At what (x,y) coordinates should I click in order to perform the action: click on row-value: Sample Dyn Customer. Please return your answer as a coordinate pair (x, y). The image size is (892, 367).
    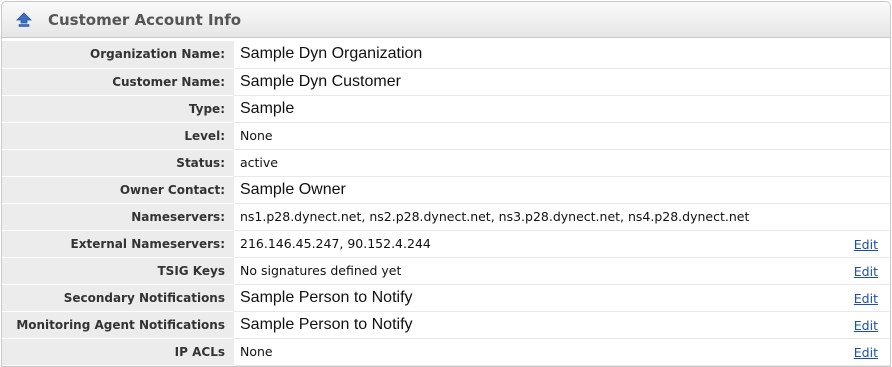
    Looking at the image, I should click on (534, 82).